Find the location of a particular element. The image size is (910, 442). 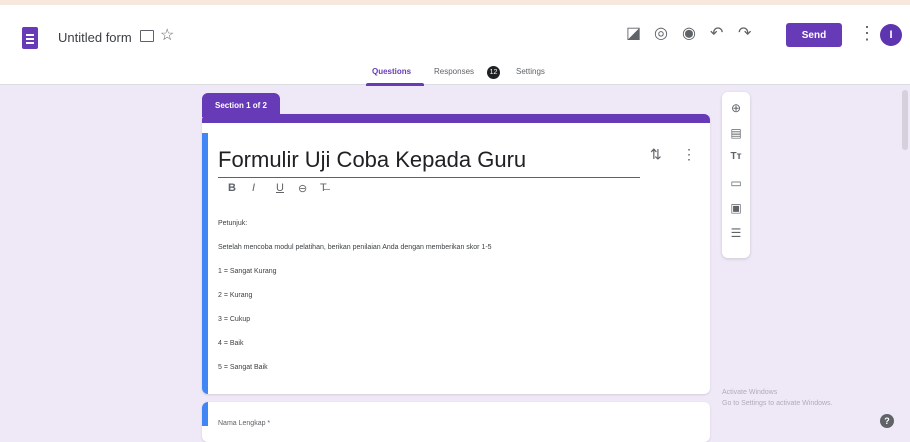

tab-responses: Responses is located at coordinates (454, 71).